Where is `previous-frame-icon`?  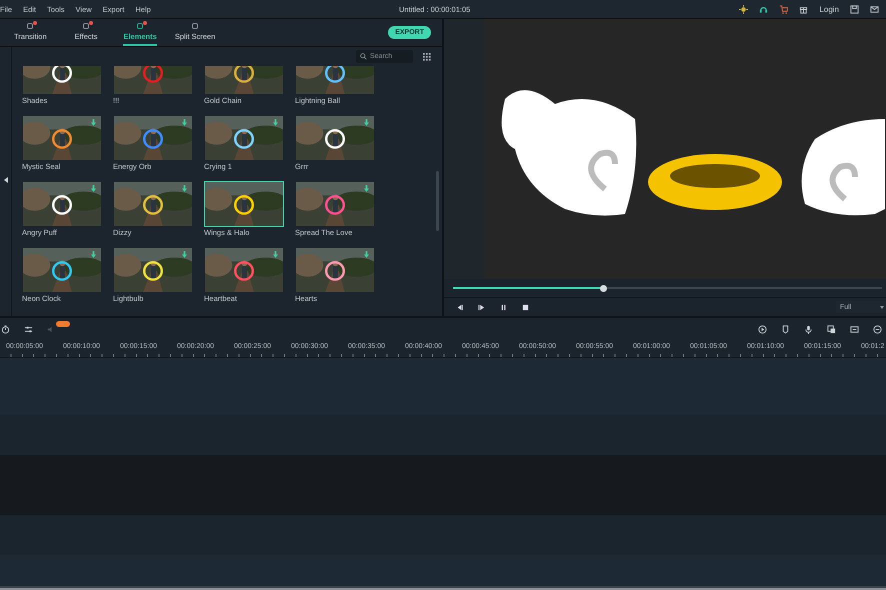
previous-frame-icon is located at coordinates (459, 307).